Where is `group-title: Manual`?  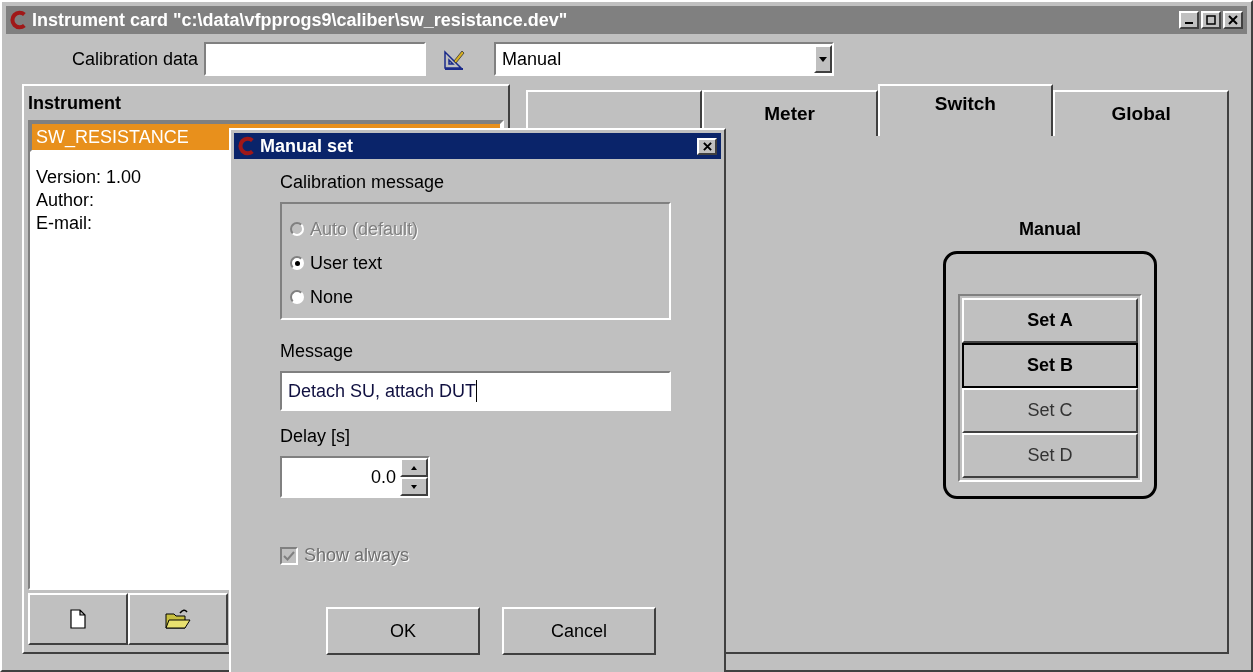 group-title: Manual is located at coordinates (1050, 229).